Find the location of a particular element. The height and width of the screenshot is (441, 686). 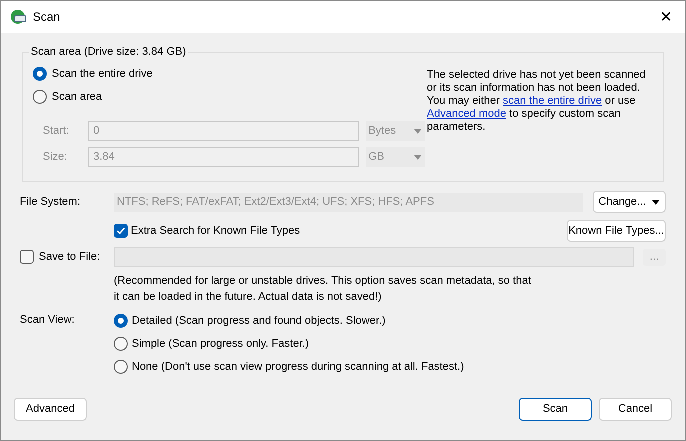

file-system-field: NTFS; ReFS; FAT/exFAT; Ext2/Ext3/Ext4; UFS; XFS; HFS; APFS is located at coordinates (348, 202).